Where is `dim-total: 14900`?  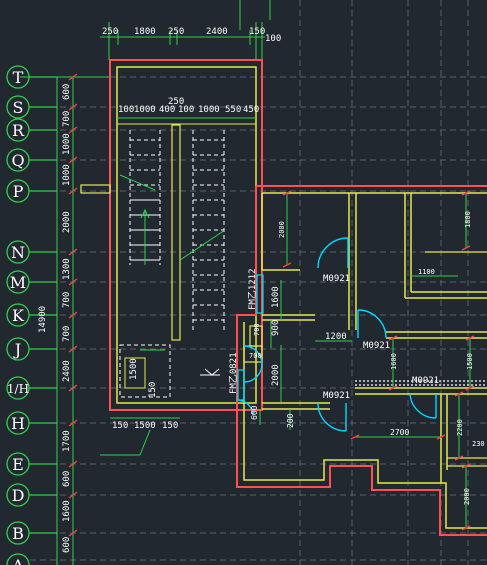 dim-total: 14900 is located at coordinates (43, 319).